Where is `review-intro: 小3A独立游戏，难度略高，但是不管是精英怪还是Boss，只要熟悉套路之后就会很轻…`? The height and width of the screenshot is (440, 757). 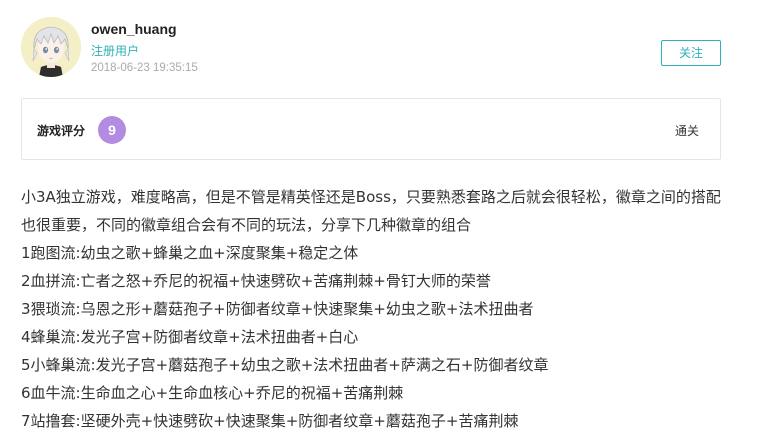 review-intro: 小3A独立游戏，难度略高，但是不管是精英怪还是Boss，只要熟悉套路之后就会很轻… is located at coordinates (371, 211).